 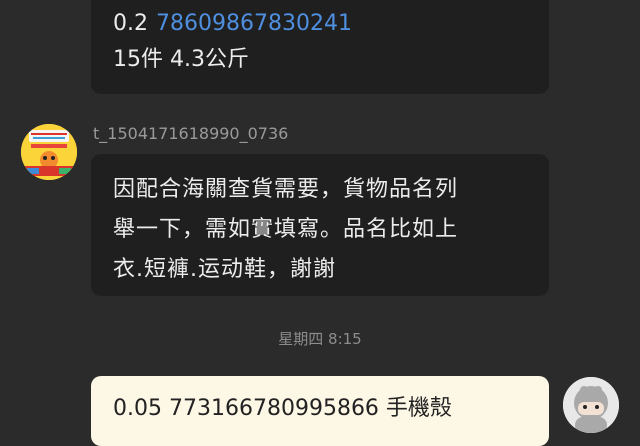 What do you see at coordinates (320, 339) in the screenshot?
I see `message-timestamp: 星期四 8:15` at bounding box center [320, 339].